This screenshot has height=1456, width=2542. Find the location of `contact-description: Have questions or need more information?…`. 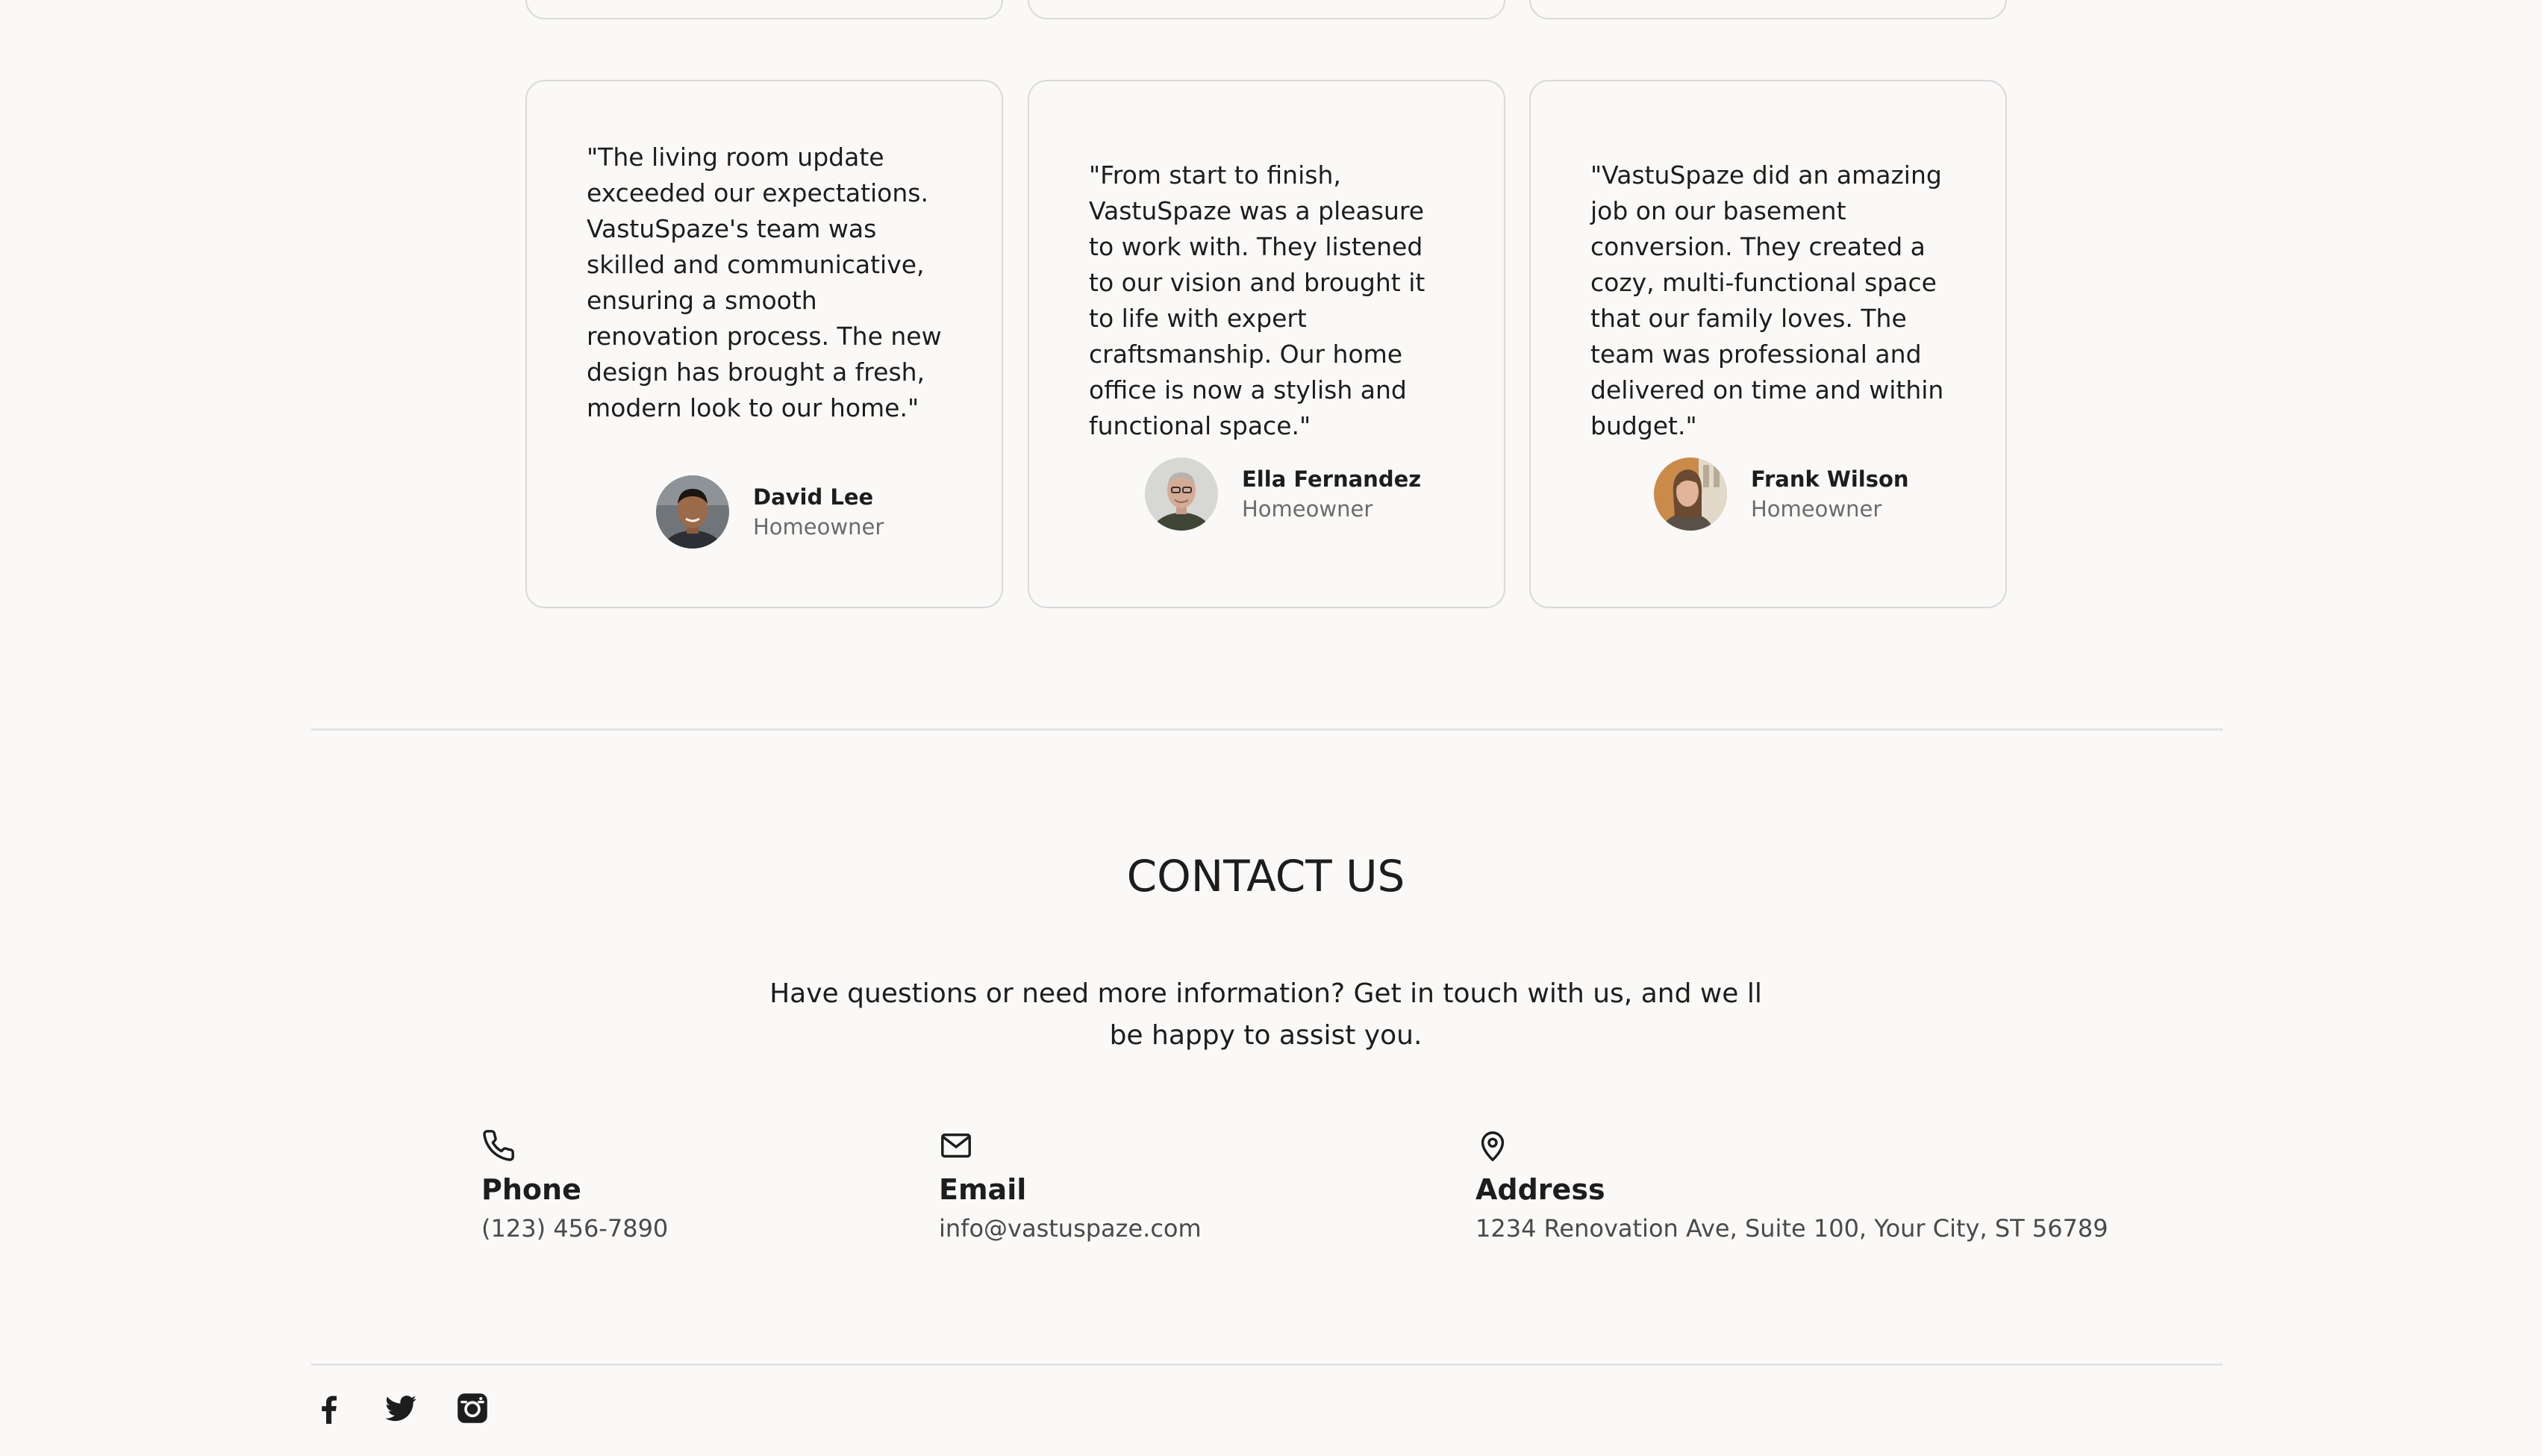

contact-description: Have questions or need more information?… is located at coordinates (1265, 1014).